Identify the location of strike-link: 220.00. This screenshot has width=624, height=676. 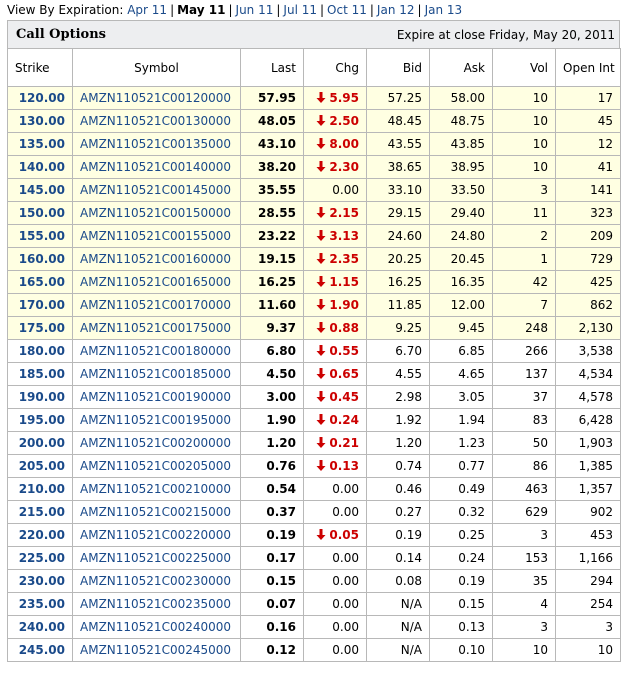
(42, 535).